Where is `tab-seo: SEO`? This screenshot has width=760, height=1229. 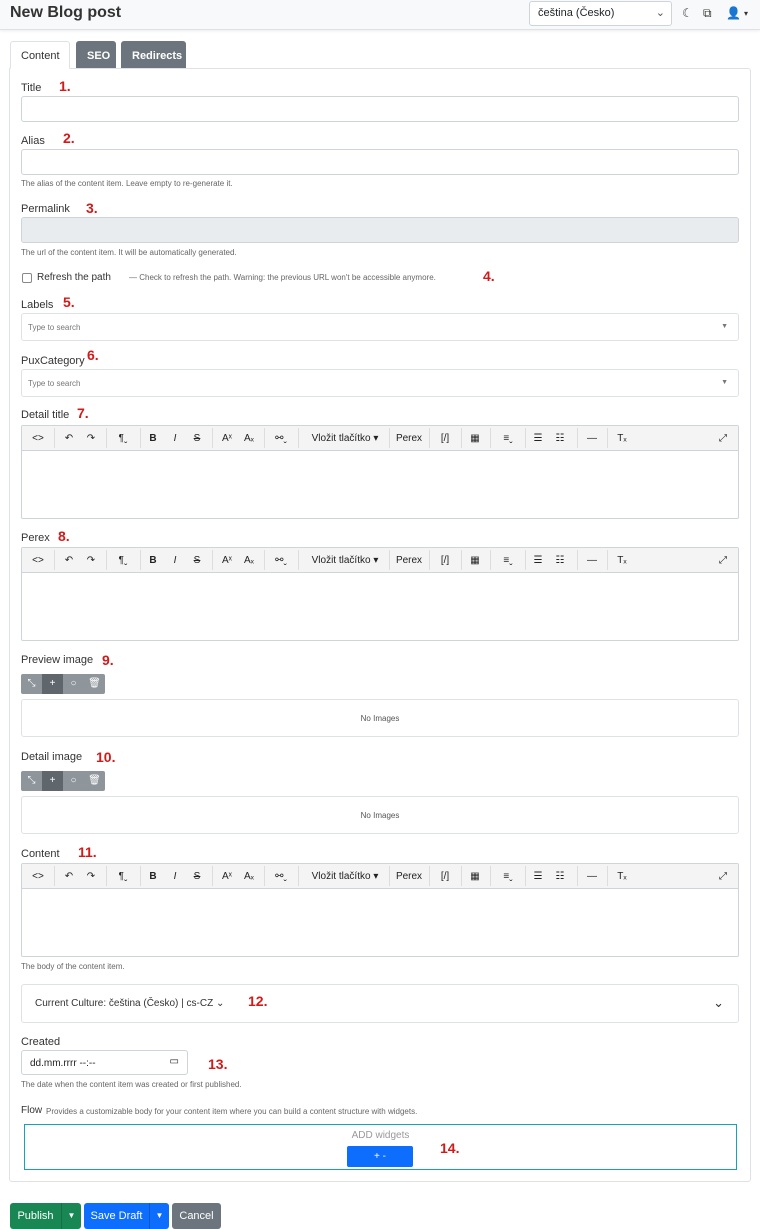
tab-seo: SEO is located at coordinates (96, 55).